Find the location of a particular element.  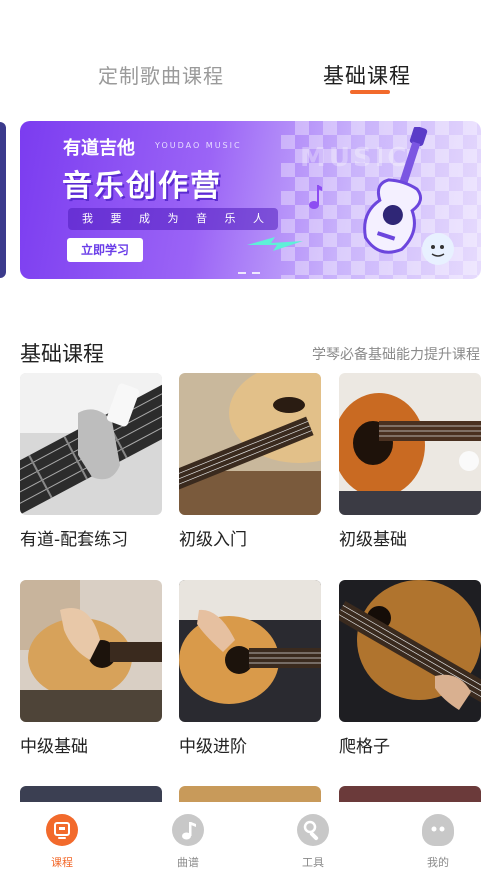

nav-label: 工具 is located at coordinates (313, 862).